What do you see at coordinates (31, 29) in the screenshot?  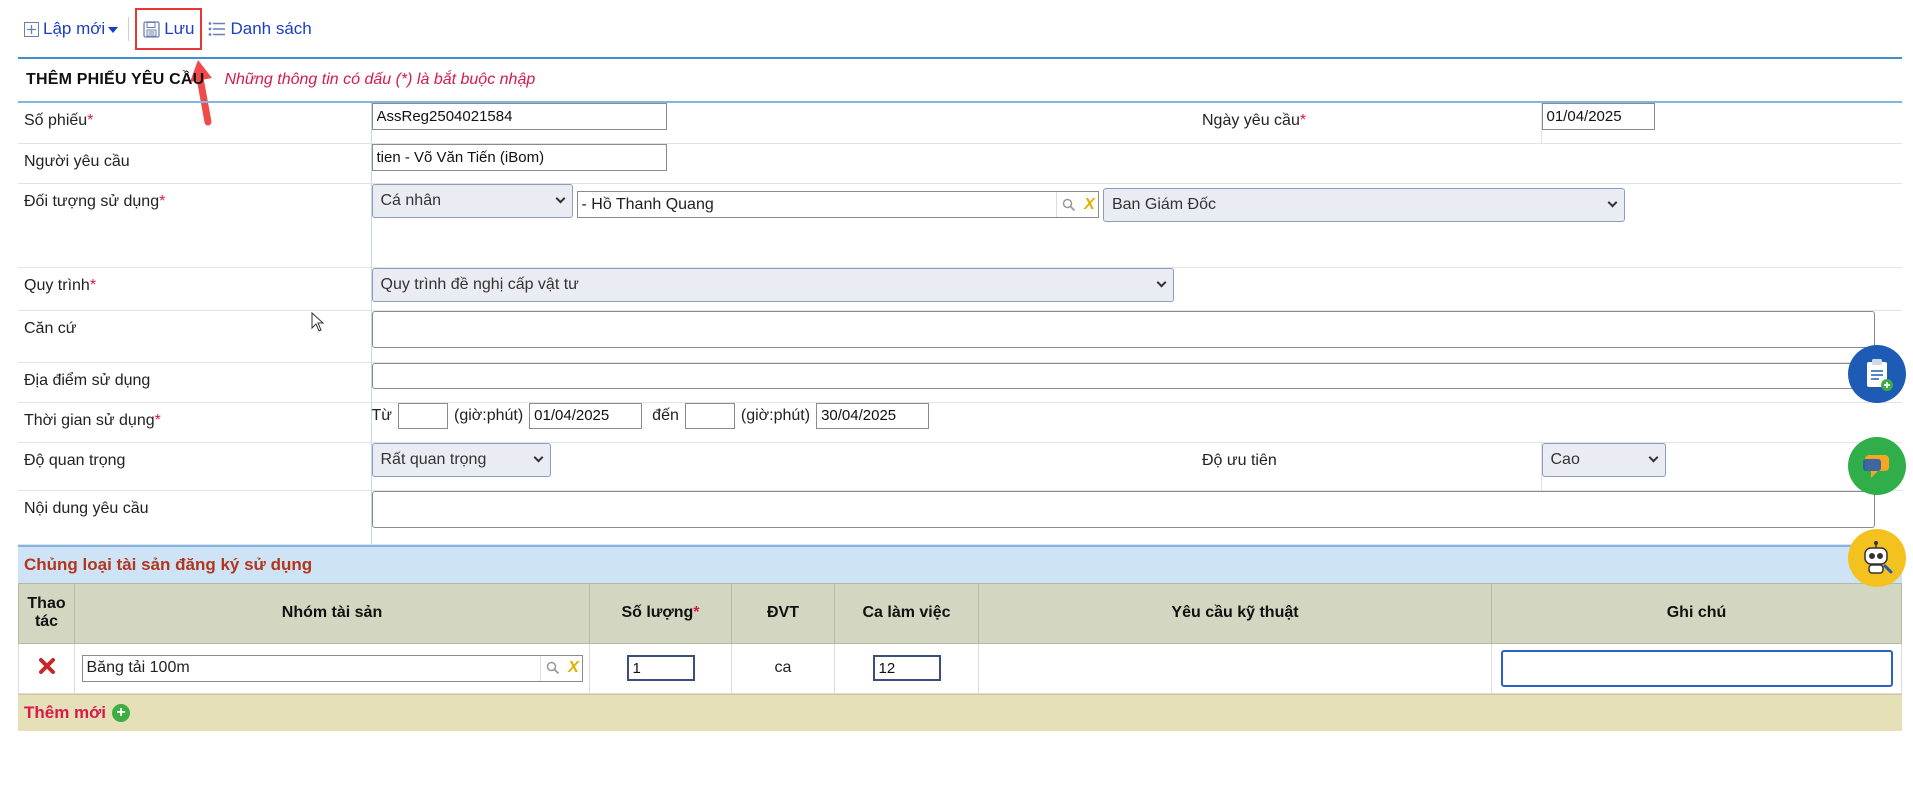 I see `plus-square-icon` at bounding box center [31, 29].